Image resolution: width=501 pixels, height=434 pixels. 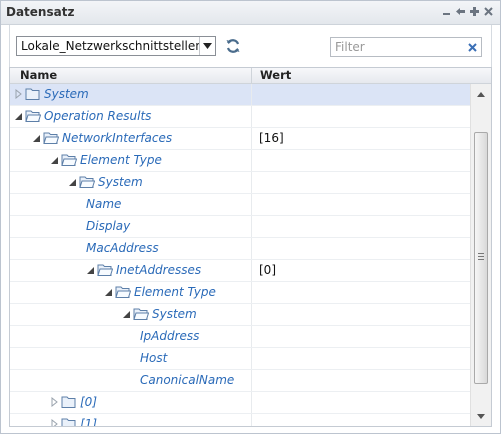 I want to click on close-icon, so click(x=488, y=11).